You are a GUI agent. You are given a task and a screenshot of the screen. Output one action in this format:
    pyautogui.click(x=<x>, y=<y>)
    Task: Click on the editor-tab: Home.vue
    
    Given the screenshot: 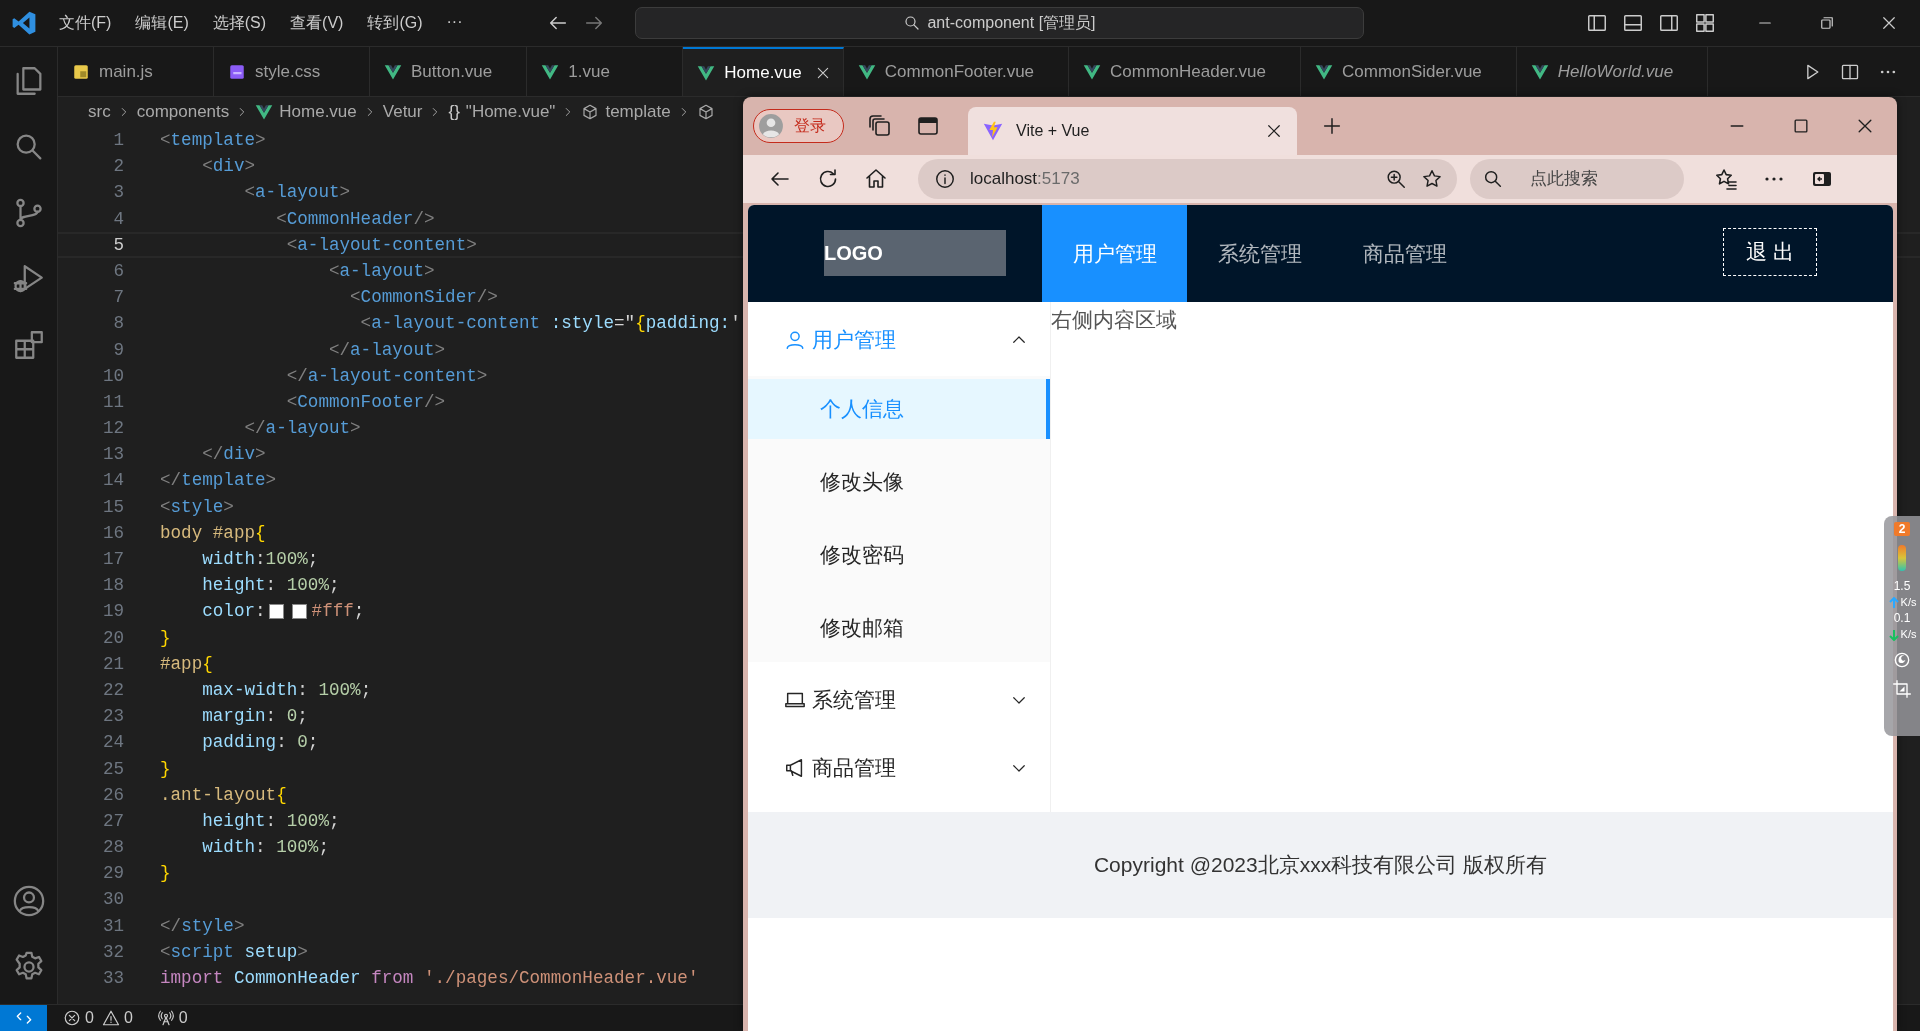 What is the action you would take?
    pyautogui.click(x=763, y=71)
    